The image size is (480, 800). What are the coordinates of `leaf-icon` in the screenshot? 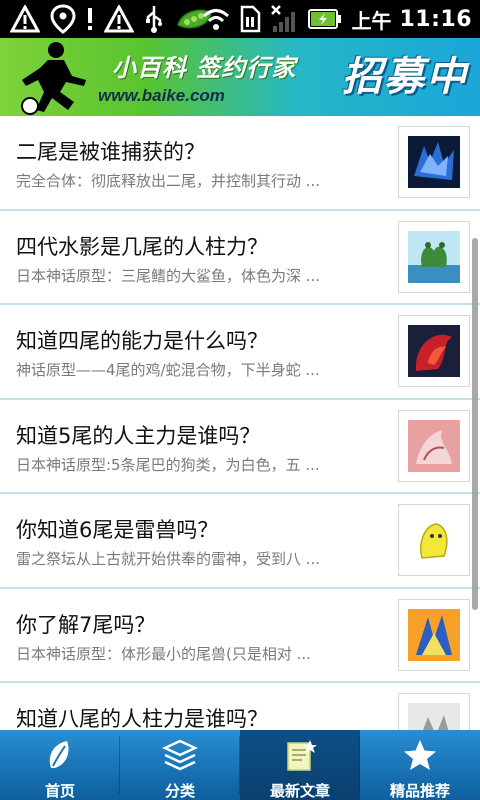 It's located at (60, 757).